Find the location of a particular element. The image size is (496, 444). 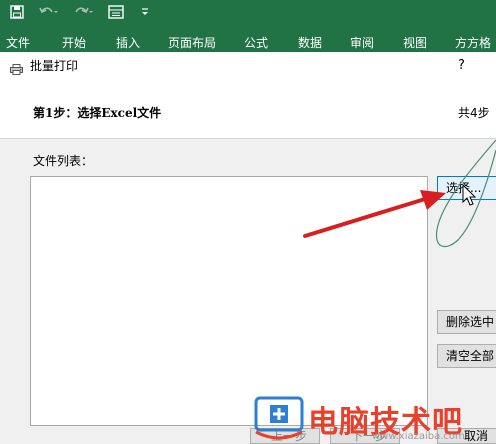

excel-ribbon: 文件 开始 插入 页面布局 公式 数据 审阅 视图 方方格 is located at coordinates (248, 26).